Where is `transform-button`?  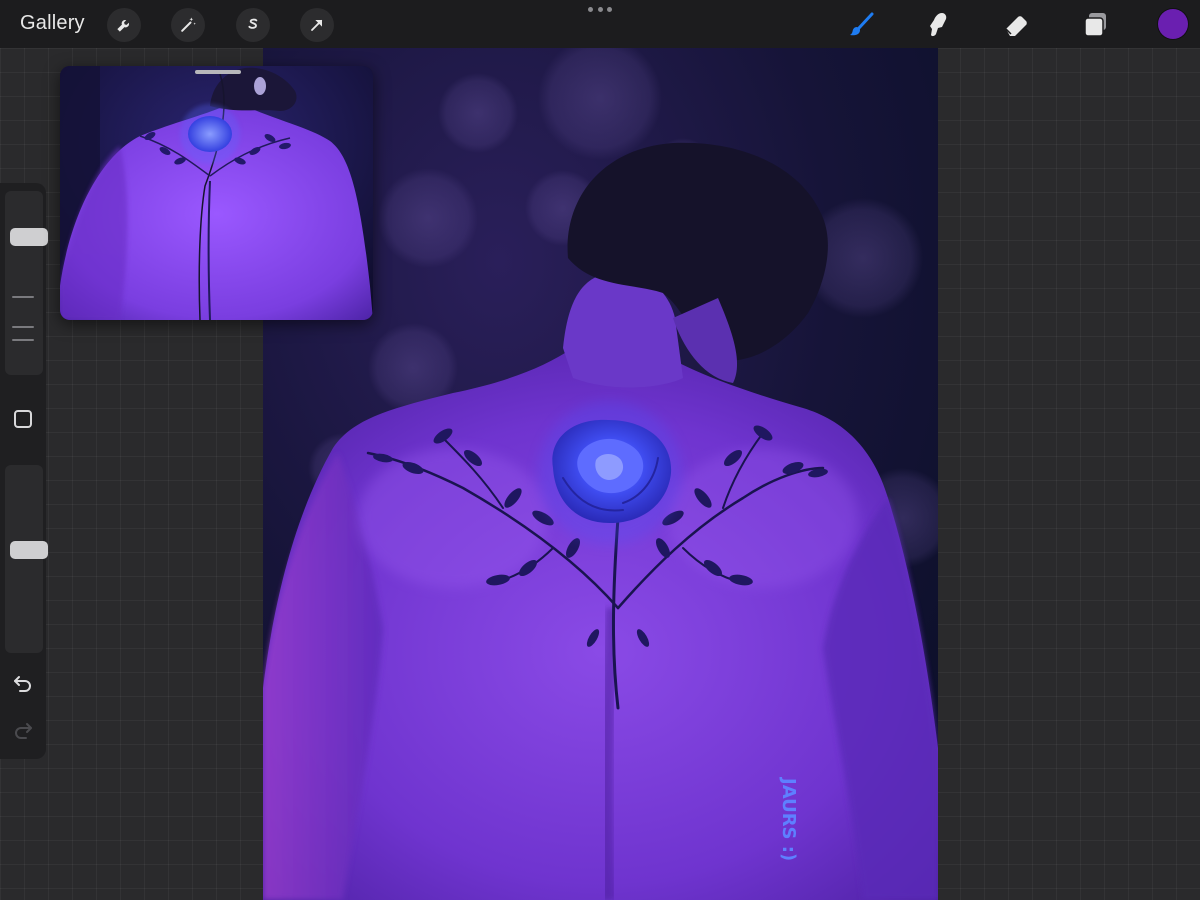 transform-button is located at coordinates (317, 25).